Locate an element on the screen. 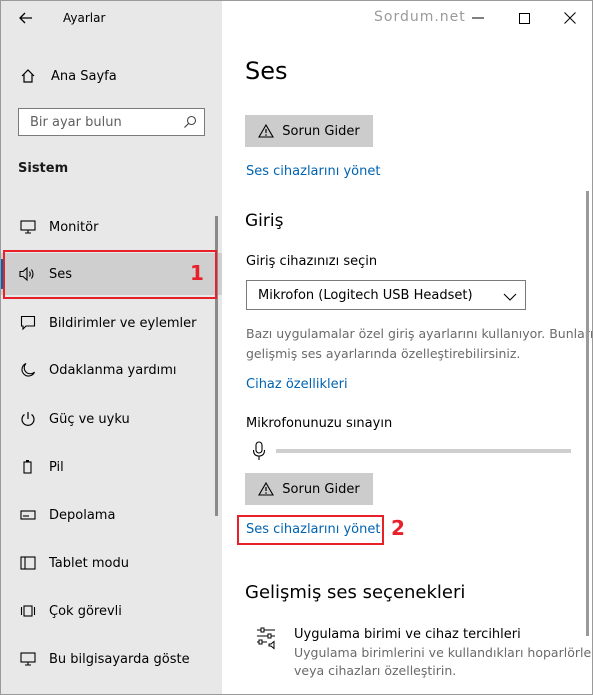 This screenshot has height=695, width=593. input-device-select: Mikrofon (Logitech USB Headset) is located at coordinates (386, 295).